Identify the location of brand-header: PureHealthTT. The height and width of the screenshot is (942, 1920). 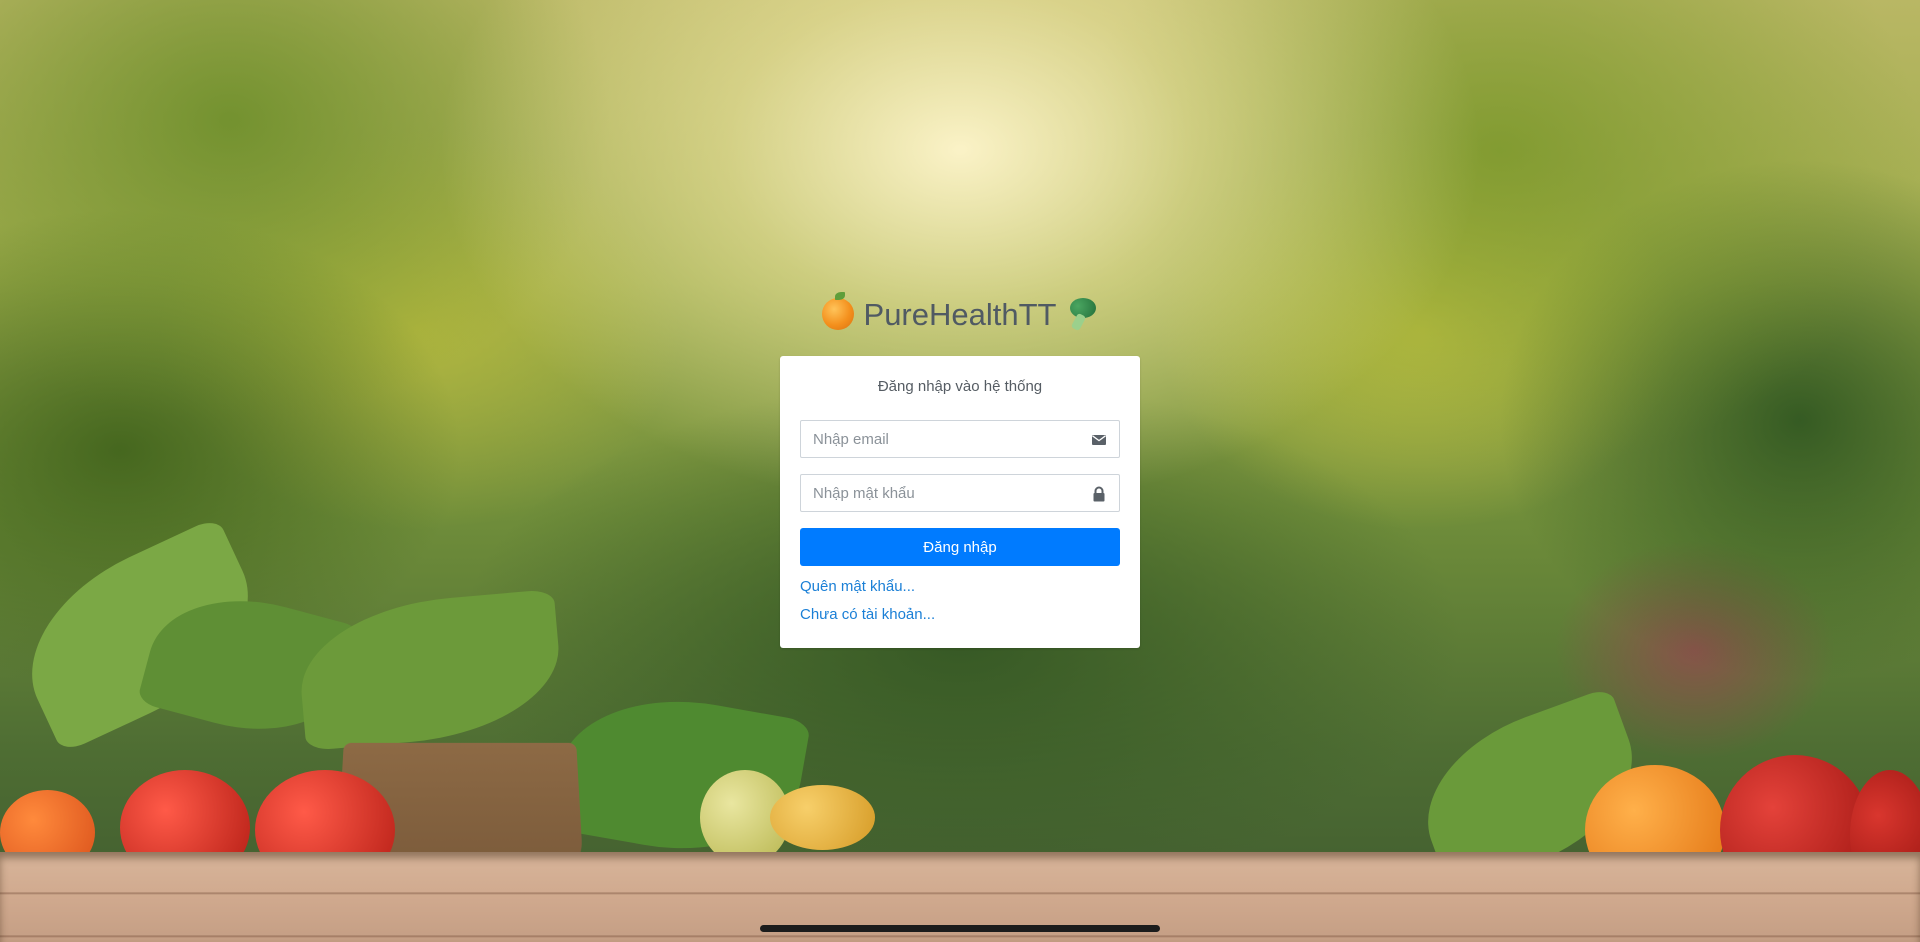
(960, 314).